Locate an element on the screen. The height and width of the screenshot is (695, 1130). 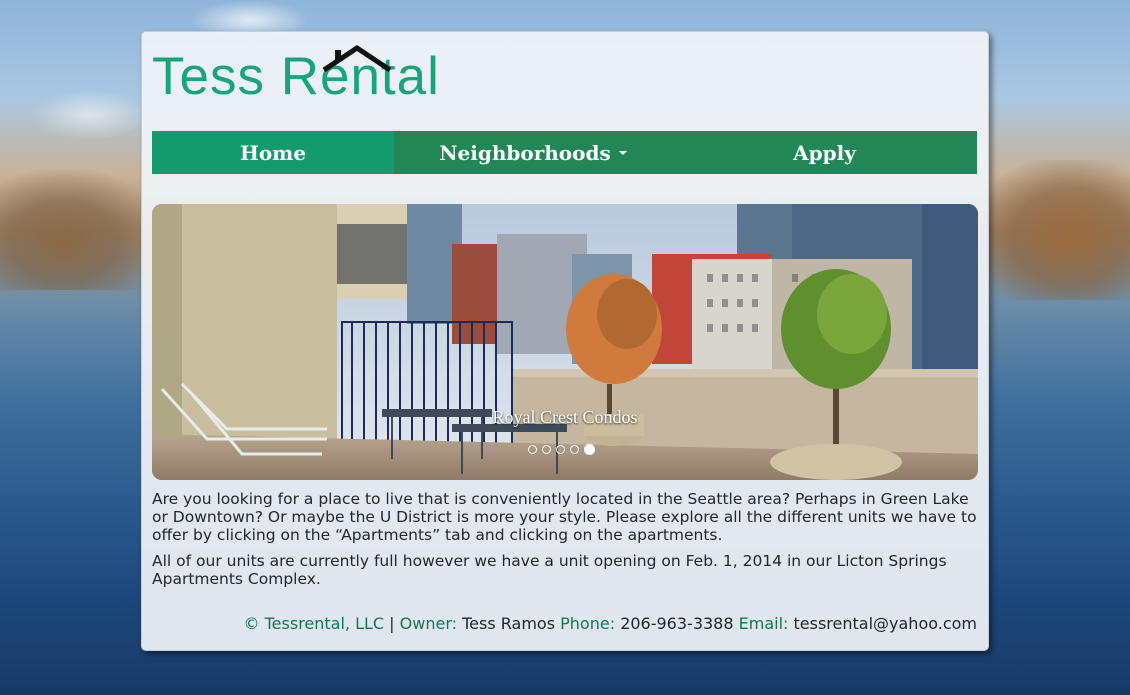
carousel-caption: Royal Crest Condos is located at coordinates (565, 417).